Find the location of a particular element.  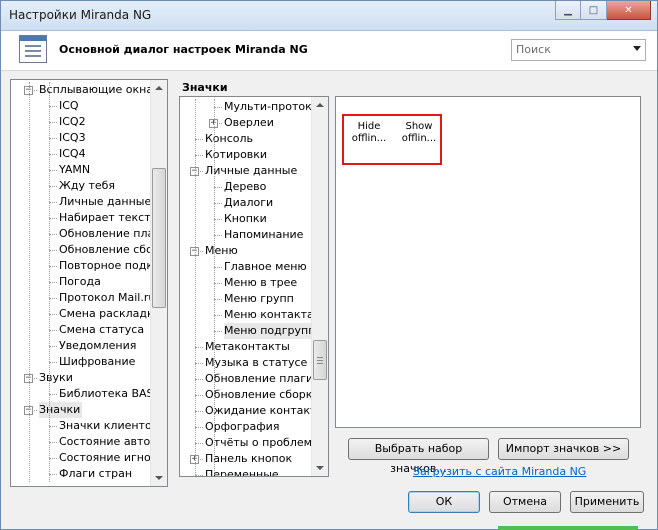

import-icons-button: Импорт значков >> is located at coordinates (563, 449).